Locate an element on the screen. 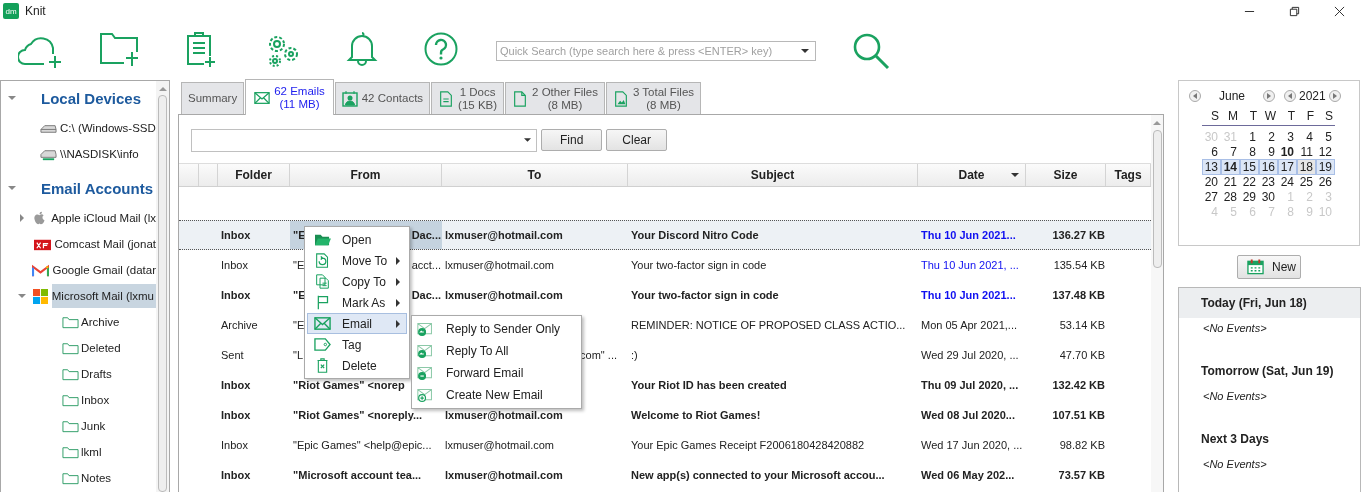 The height and width of the screenshot is (492, 1366). menu-item: Move To is located at coordinates (357, 260).